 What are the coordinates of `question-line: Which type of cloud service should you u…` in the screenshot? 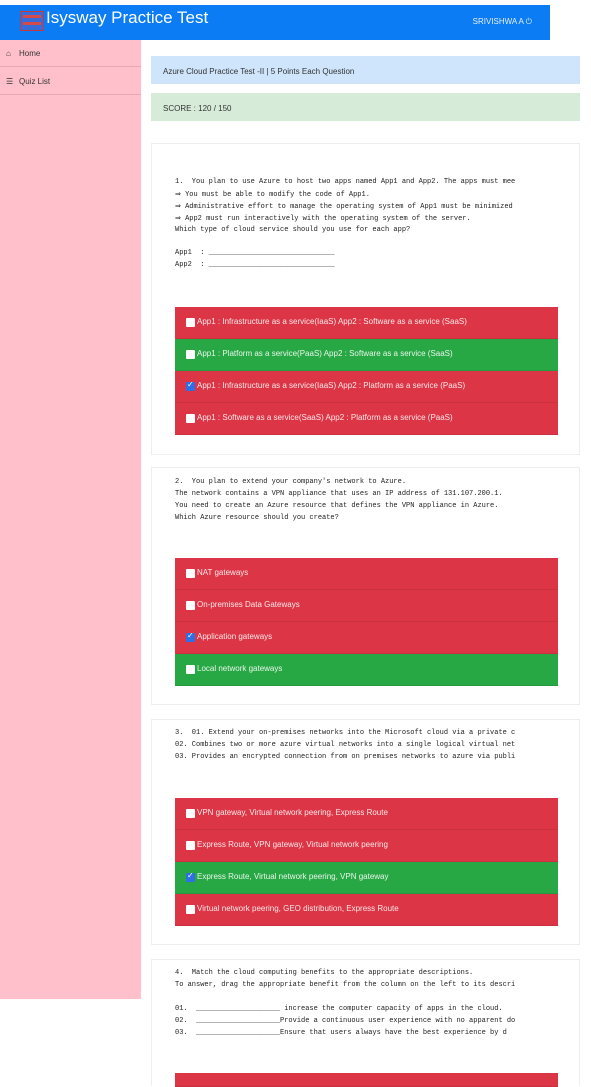 It's located at (293, 230).